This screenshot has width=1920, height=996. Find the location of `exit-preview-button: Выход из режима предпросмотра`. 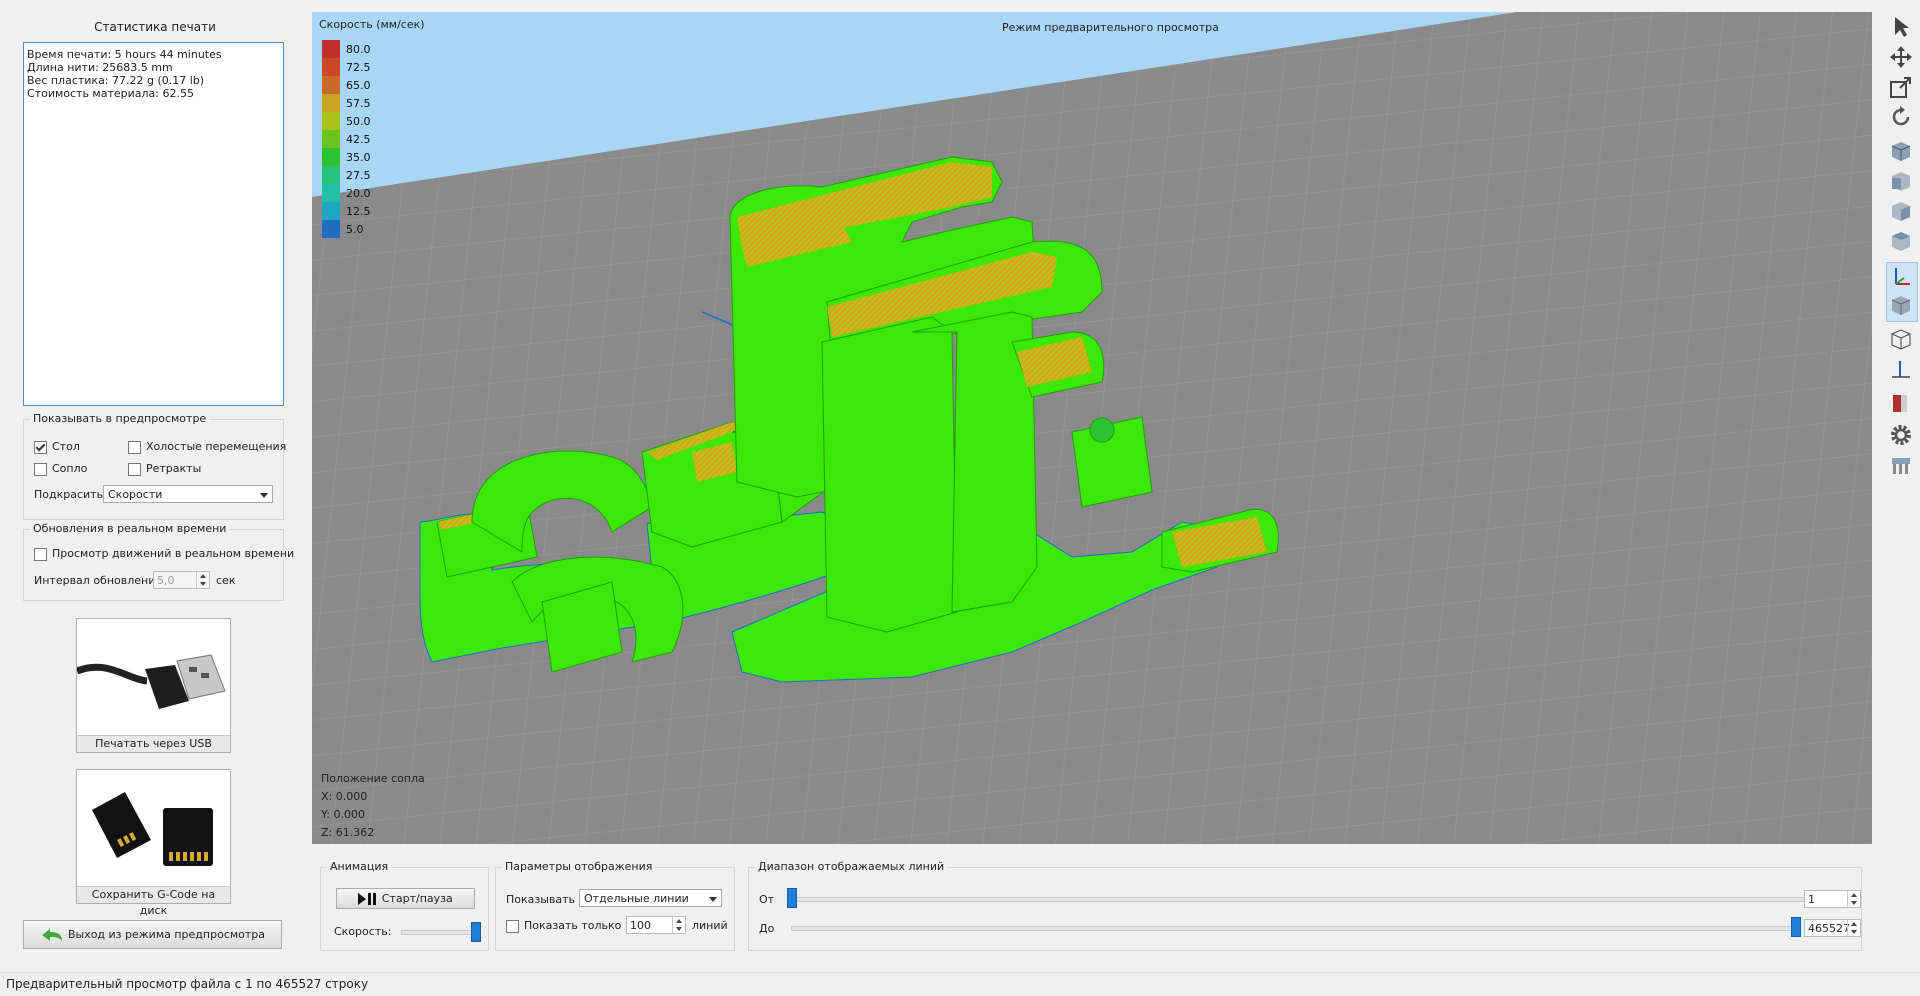

exit-preview-button: Выход из режима предпросмотра is located at coordinates (152, 934).